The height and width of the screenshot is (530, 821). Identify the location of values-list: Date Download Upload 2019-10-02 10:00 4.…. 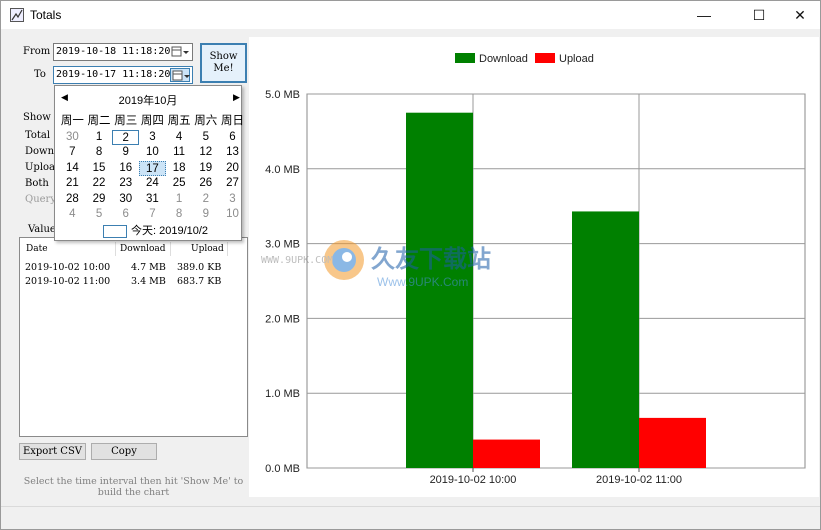
(133, 337).